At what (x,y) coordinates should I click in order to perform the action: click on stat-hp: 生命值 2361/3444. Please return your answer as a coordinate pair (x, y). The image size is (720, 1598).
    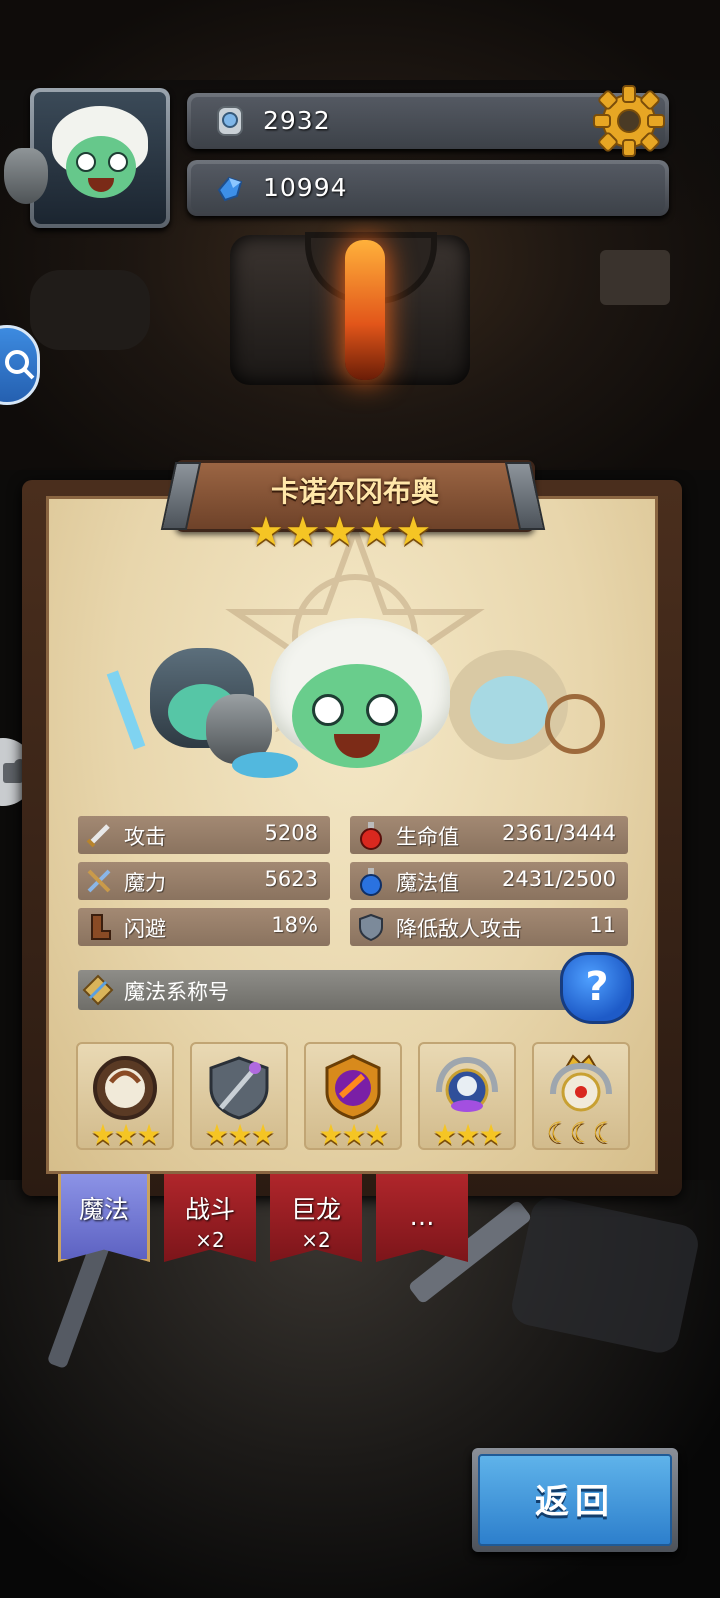
    Looking at the image, I should click on (489, 835).